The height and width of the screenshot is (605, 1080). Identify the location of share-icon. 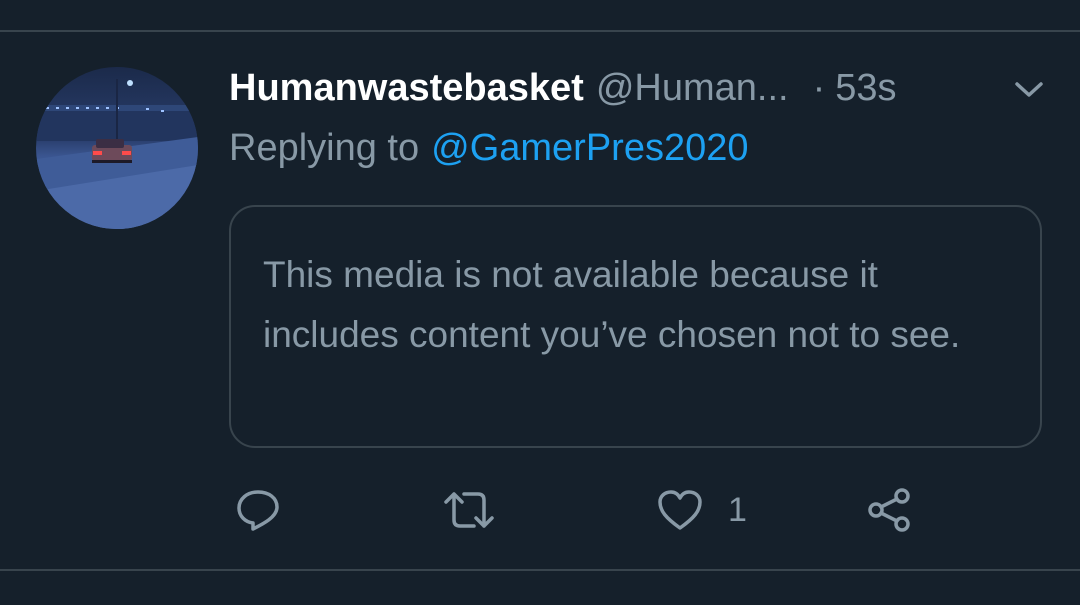
(889, 510).